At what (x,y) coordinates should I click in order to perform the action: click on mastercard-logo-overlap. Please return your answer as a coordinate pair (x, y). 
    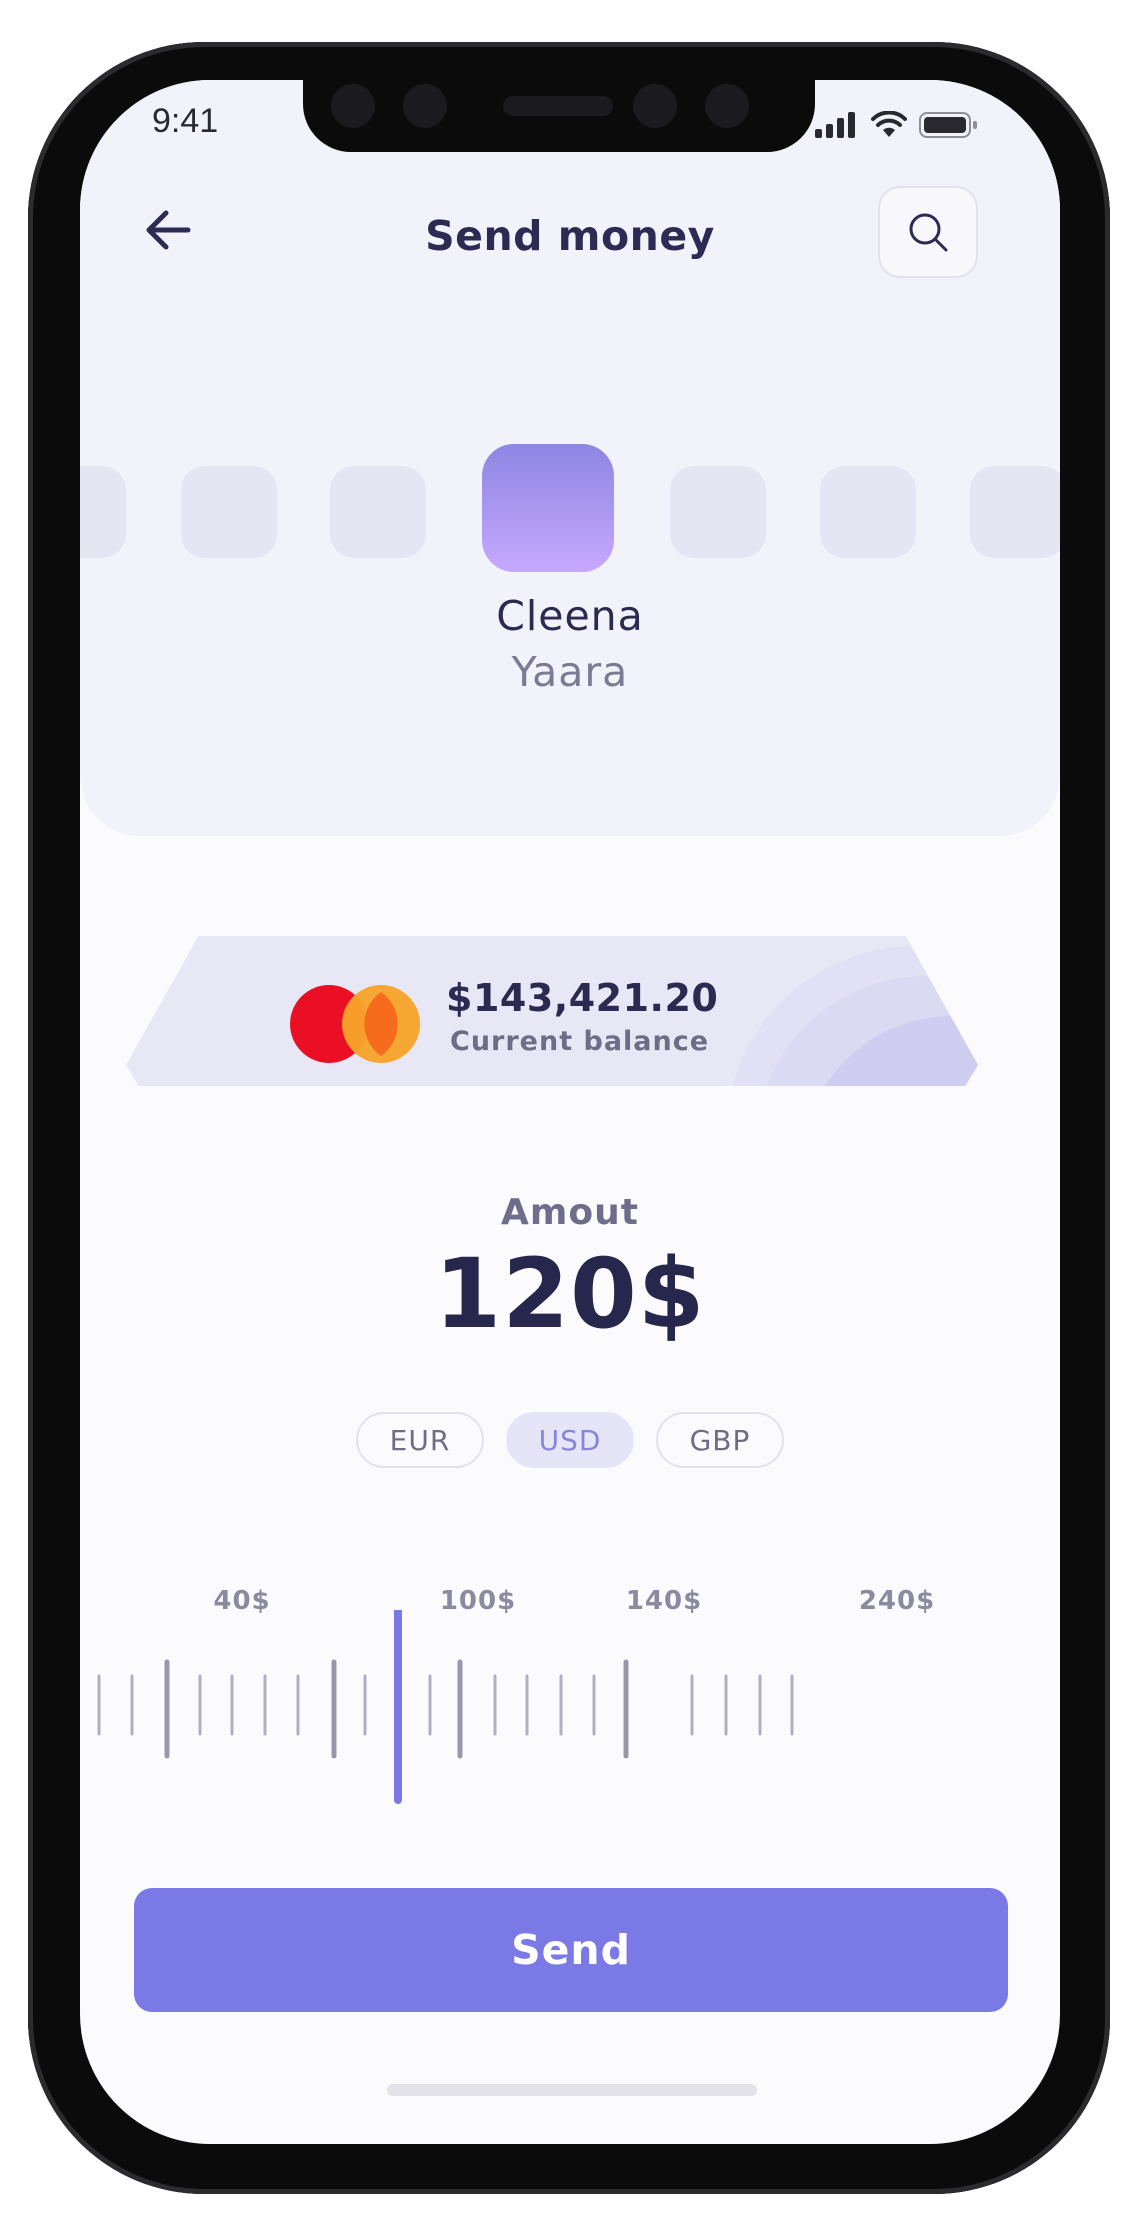
    Looking at the image, I should click on (381, 1024).